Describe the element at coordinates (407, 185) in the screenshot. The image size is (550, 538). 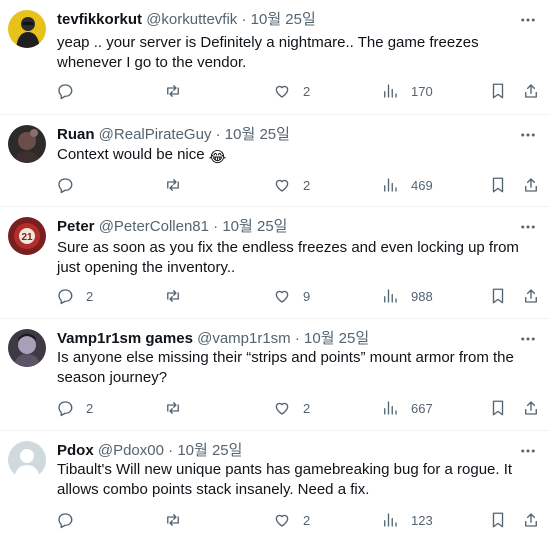
I see `views-button: 469` at that location.